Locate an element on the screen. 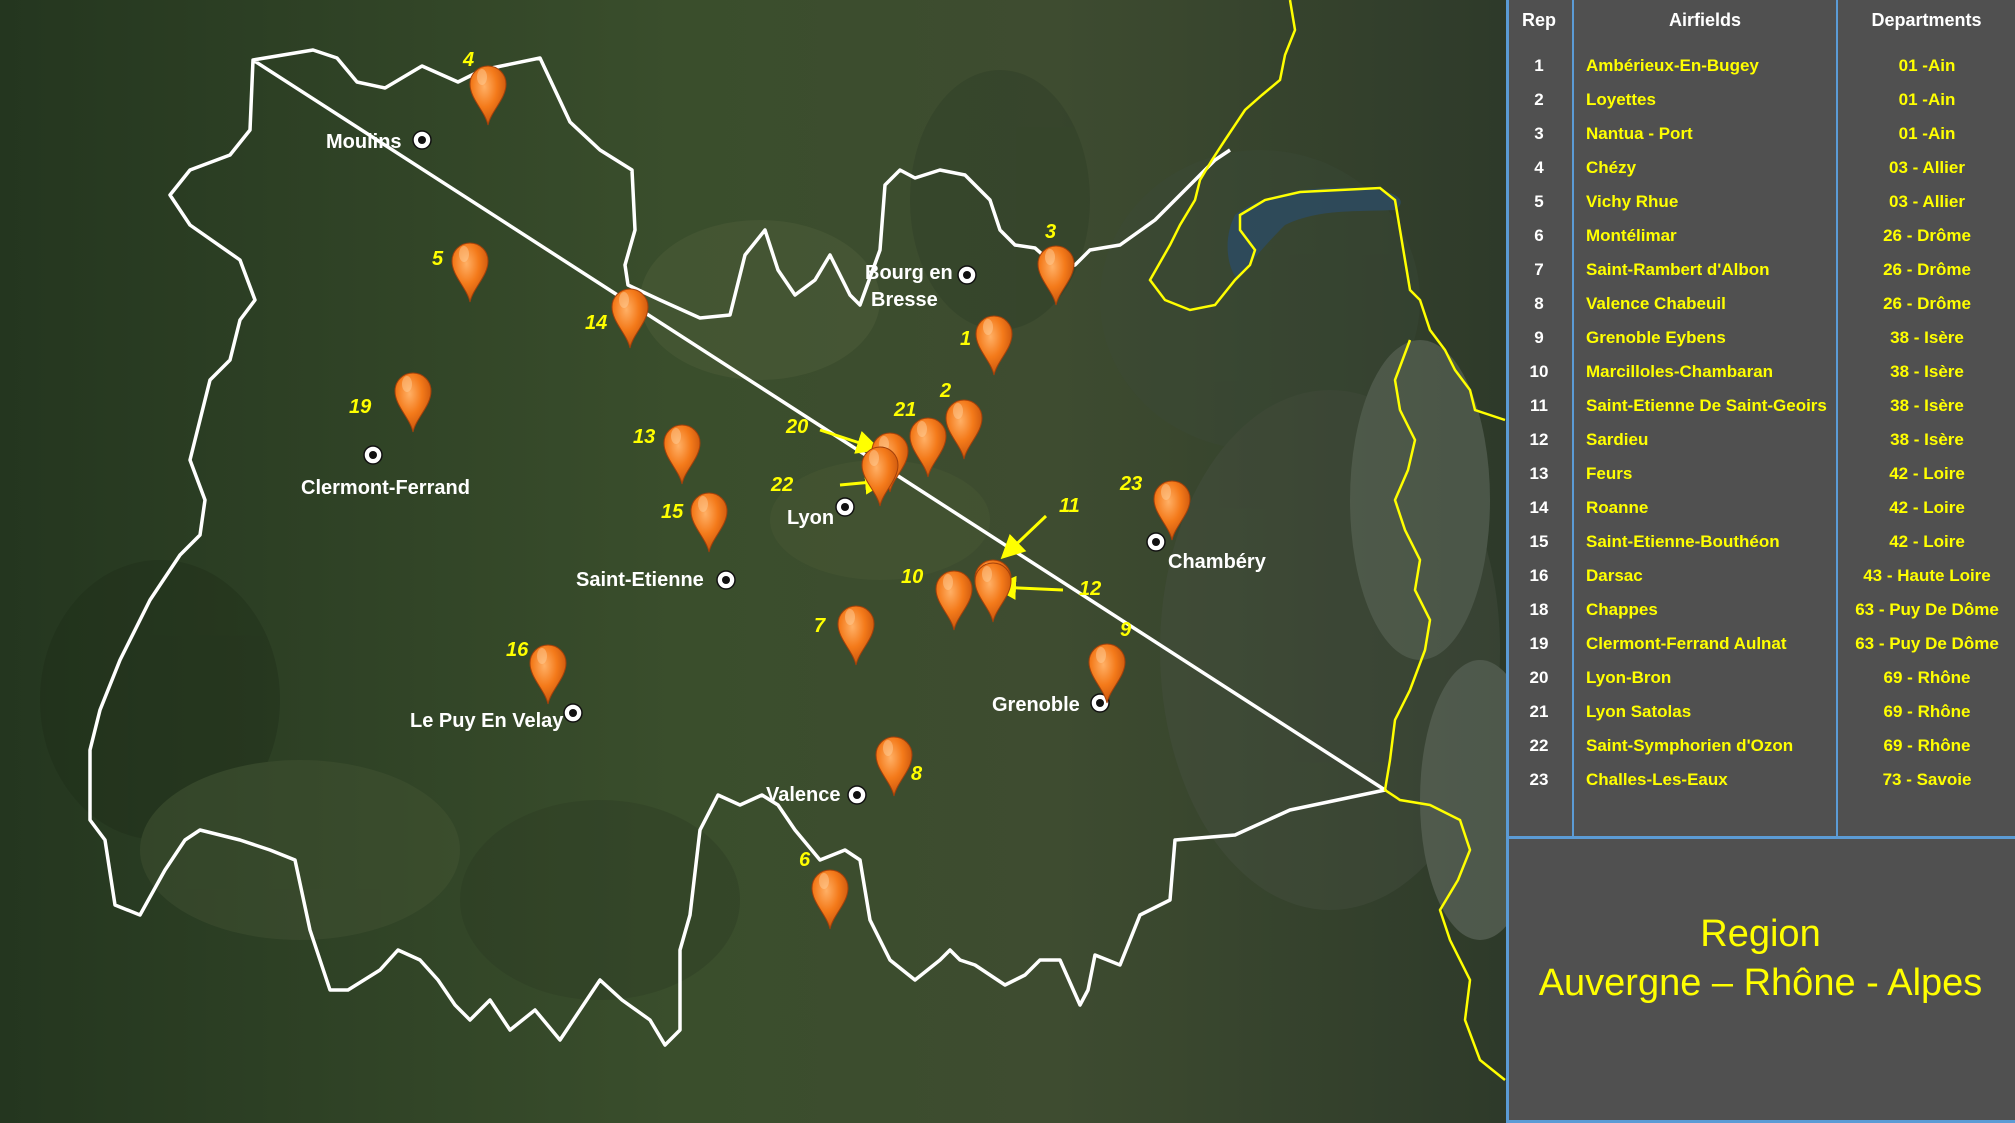 The height and width of the screenshot is (1123, 2015). rep-number: 19 is located at coordinates (1539, 643).